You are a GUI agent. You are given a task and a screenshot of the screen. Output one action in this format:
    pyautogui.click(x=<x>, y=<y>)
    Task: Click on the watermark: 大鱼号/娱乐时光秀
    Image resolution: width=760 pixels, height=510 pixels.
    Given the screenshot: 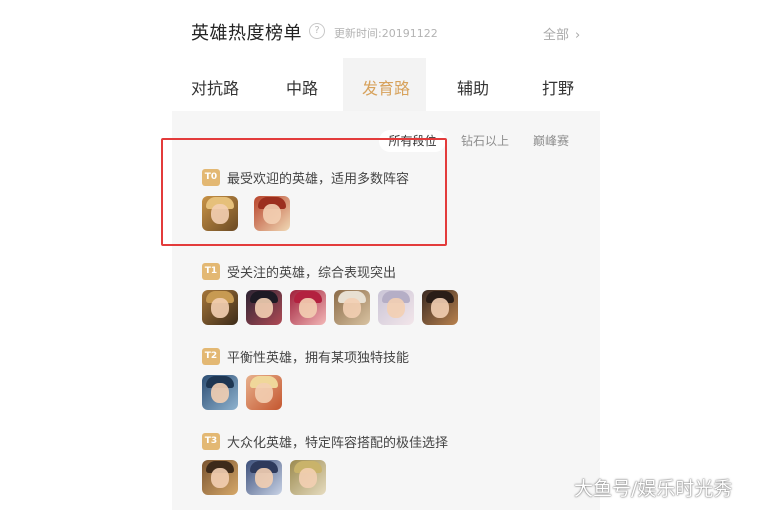 What is the action you would take?
    pyautogui.click(x=653, y=489)
    